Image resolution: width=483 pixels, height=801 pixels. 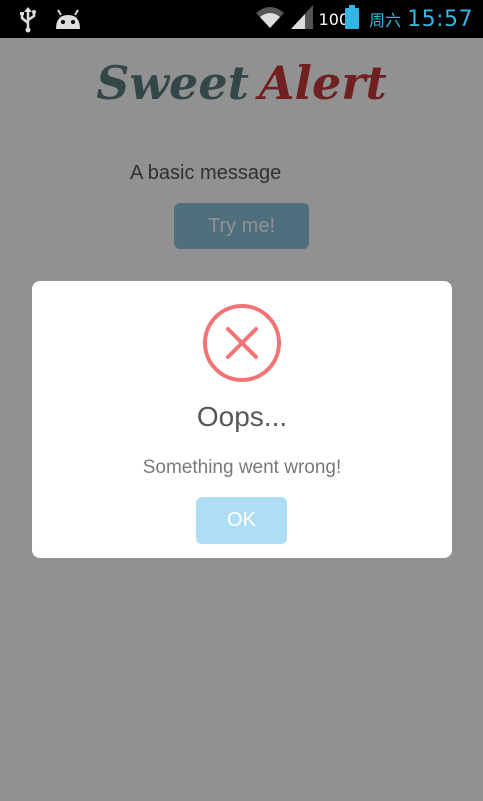 What do you see at coordinates (242, 343) in the screenshot?
I see `error-x-icon` at bounding box center [242, 343].